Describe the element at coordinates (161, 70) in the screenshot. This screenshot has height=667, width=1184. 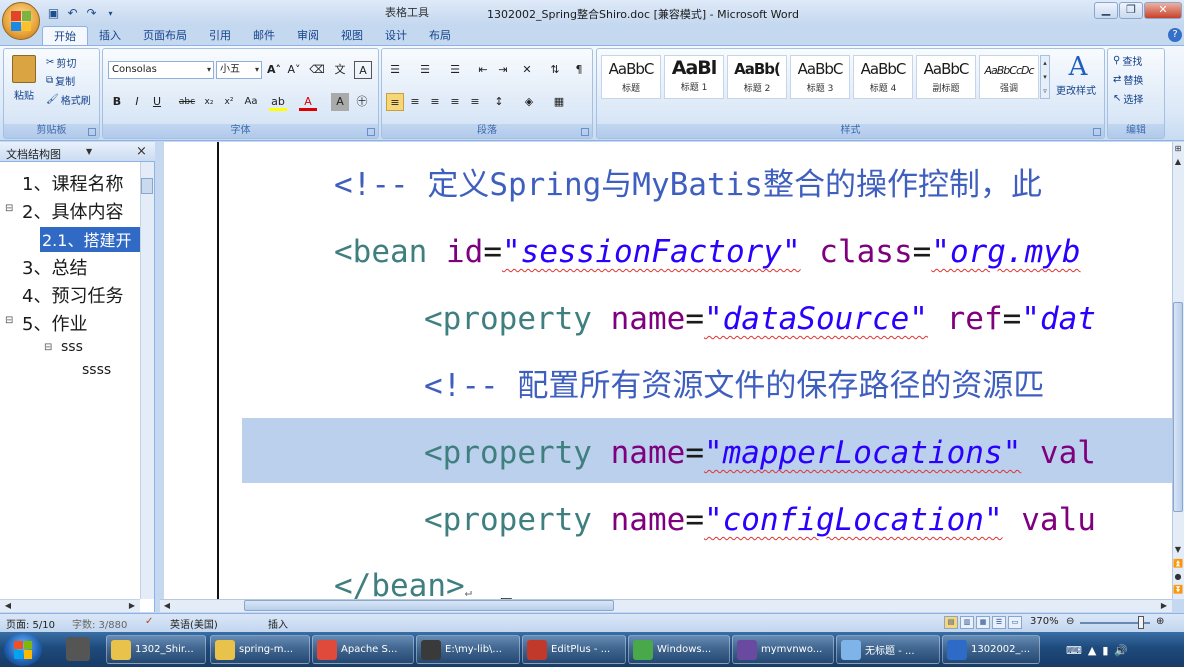
I see `font-name-combo: Consolas ▾` at that location.